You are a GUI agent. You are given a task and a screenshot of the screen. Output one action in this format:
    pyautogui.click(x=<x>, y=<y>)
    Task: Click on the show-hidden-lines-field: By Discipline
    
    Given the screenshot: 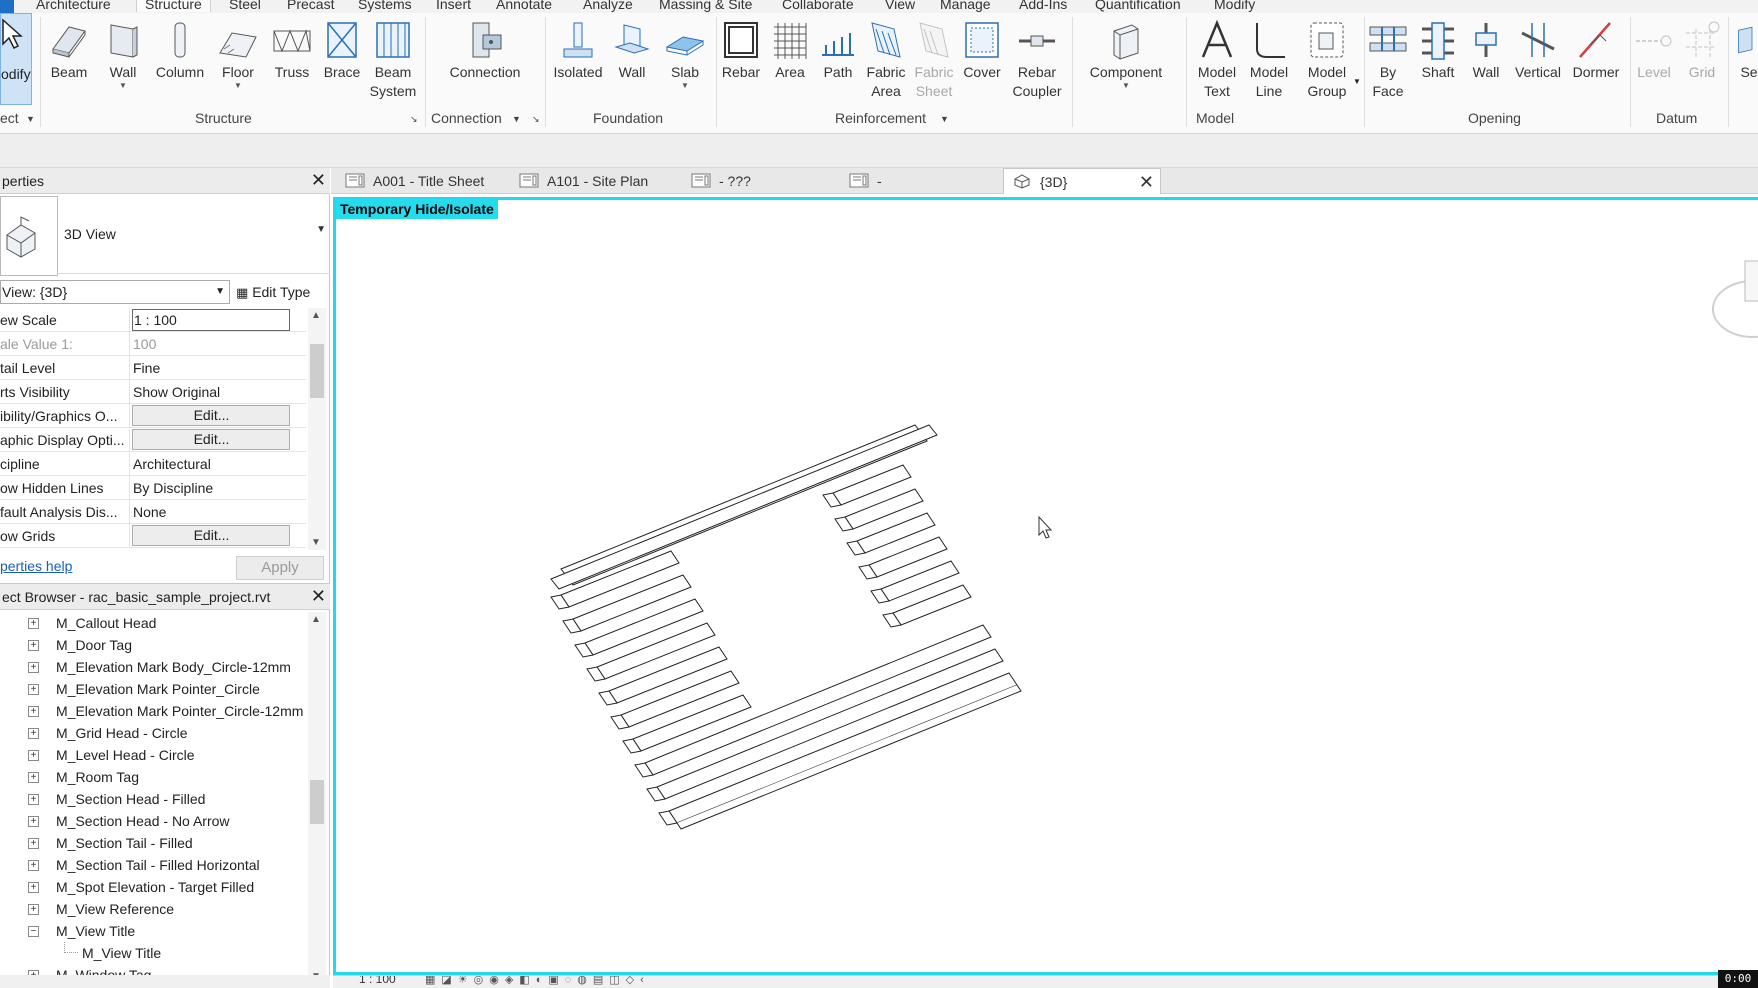 What is the action you would take?
    pyautogui.click(x=211, y=488)
    